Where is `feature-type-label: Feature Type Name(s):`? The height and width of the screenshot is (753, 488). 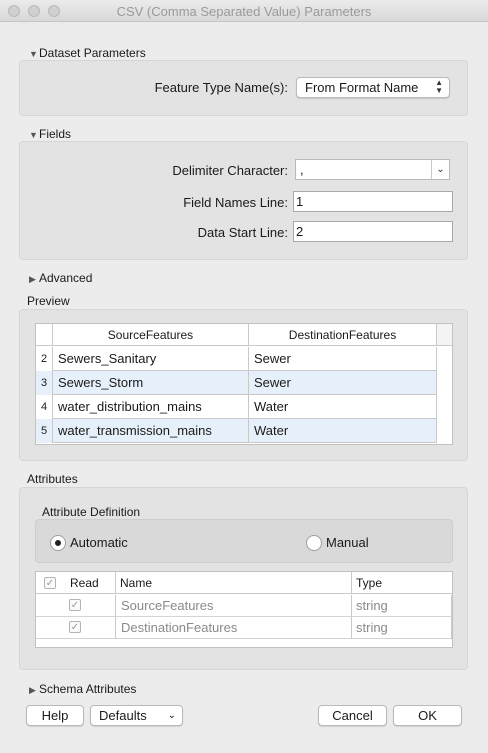
feature-type-label: Feature Type Name(s): is located at coordinates (221, 87).